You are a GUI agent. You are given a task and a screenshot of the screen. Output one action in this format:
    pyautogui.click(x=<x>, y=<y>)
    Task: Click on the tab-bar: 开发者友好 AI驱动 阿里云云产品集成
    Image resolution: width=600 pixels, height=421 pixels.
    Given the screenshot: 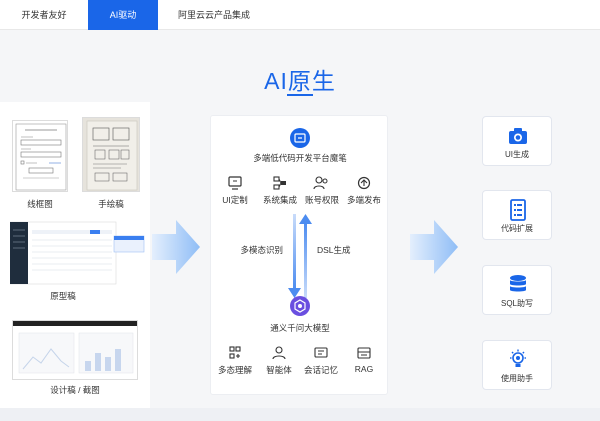 What is the action you would take?
    pyautogui.click(x=300, y=15)
    